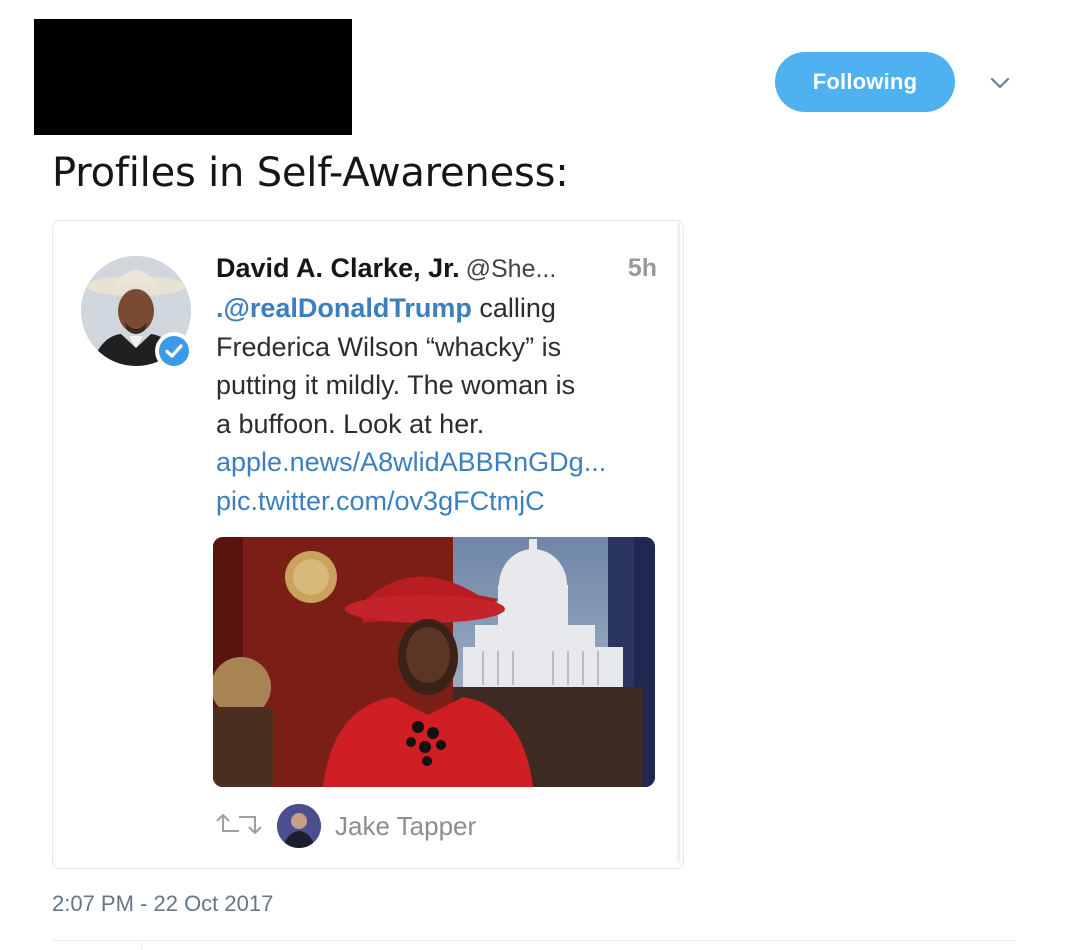 This screenshot has height=950, width=1075. Describe the element at coordinates (299, 826) in the screenshot. I see `retweeter-avatar` at that location.